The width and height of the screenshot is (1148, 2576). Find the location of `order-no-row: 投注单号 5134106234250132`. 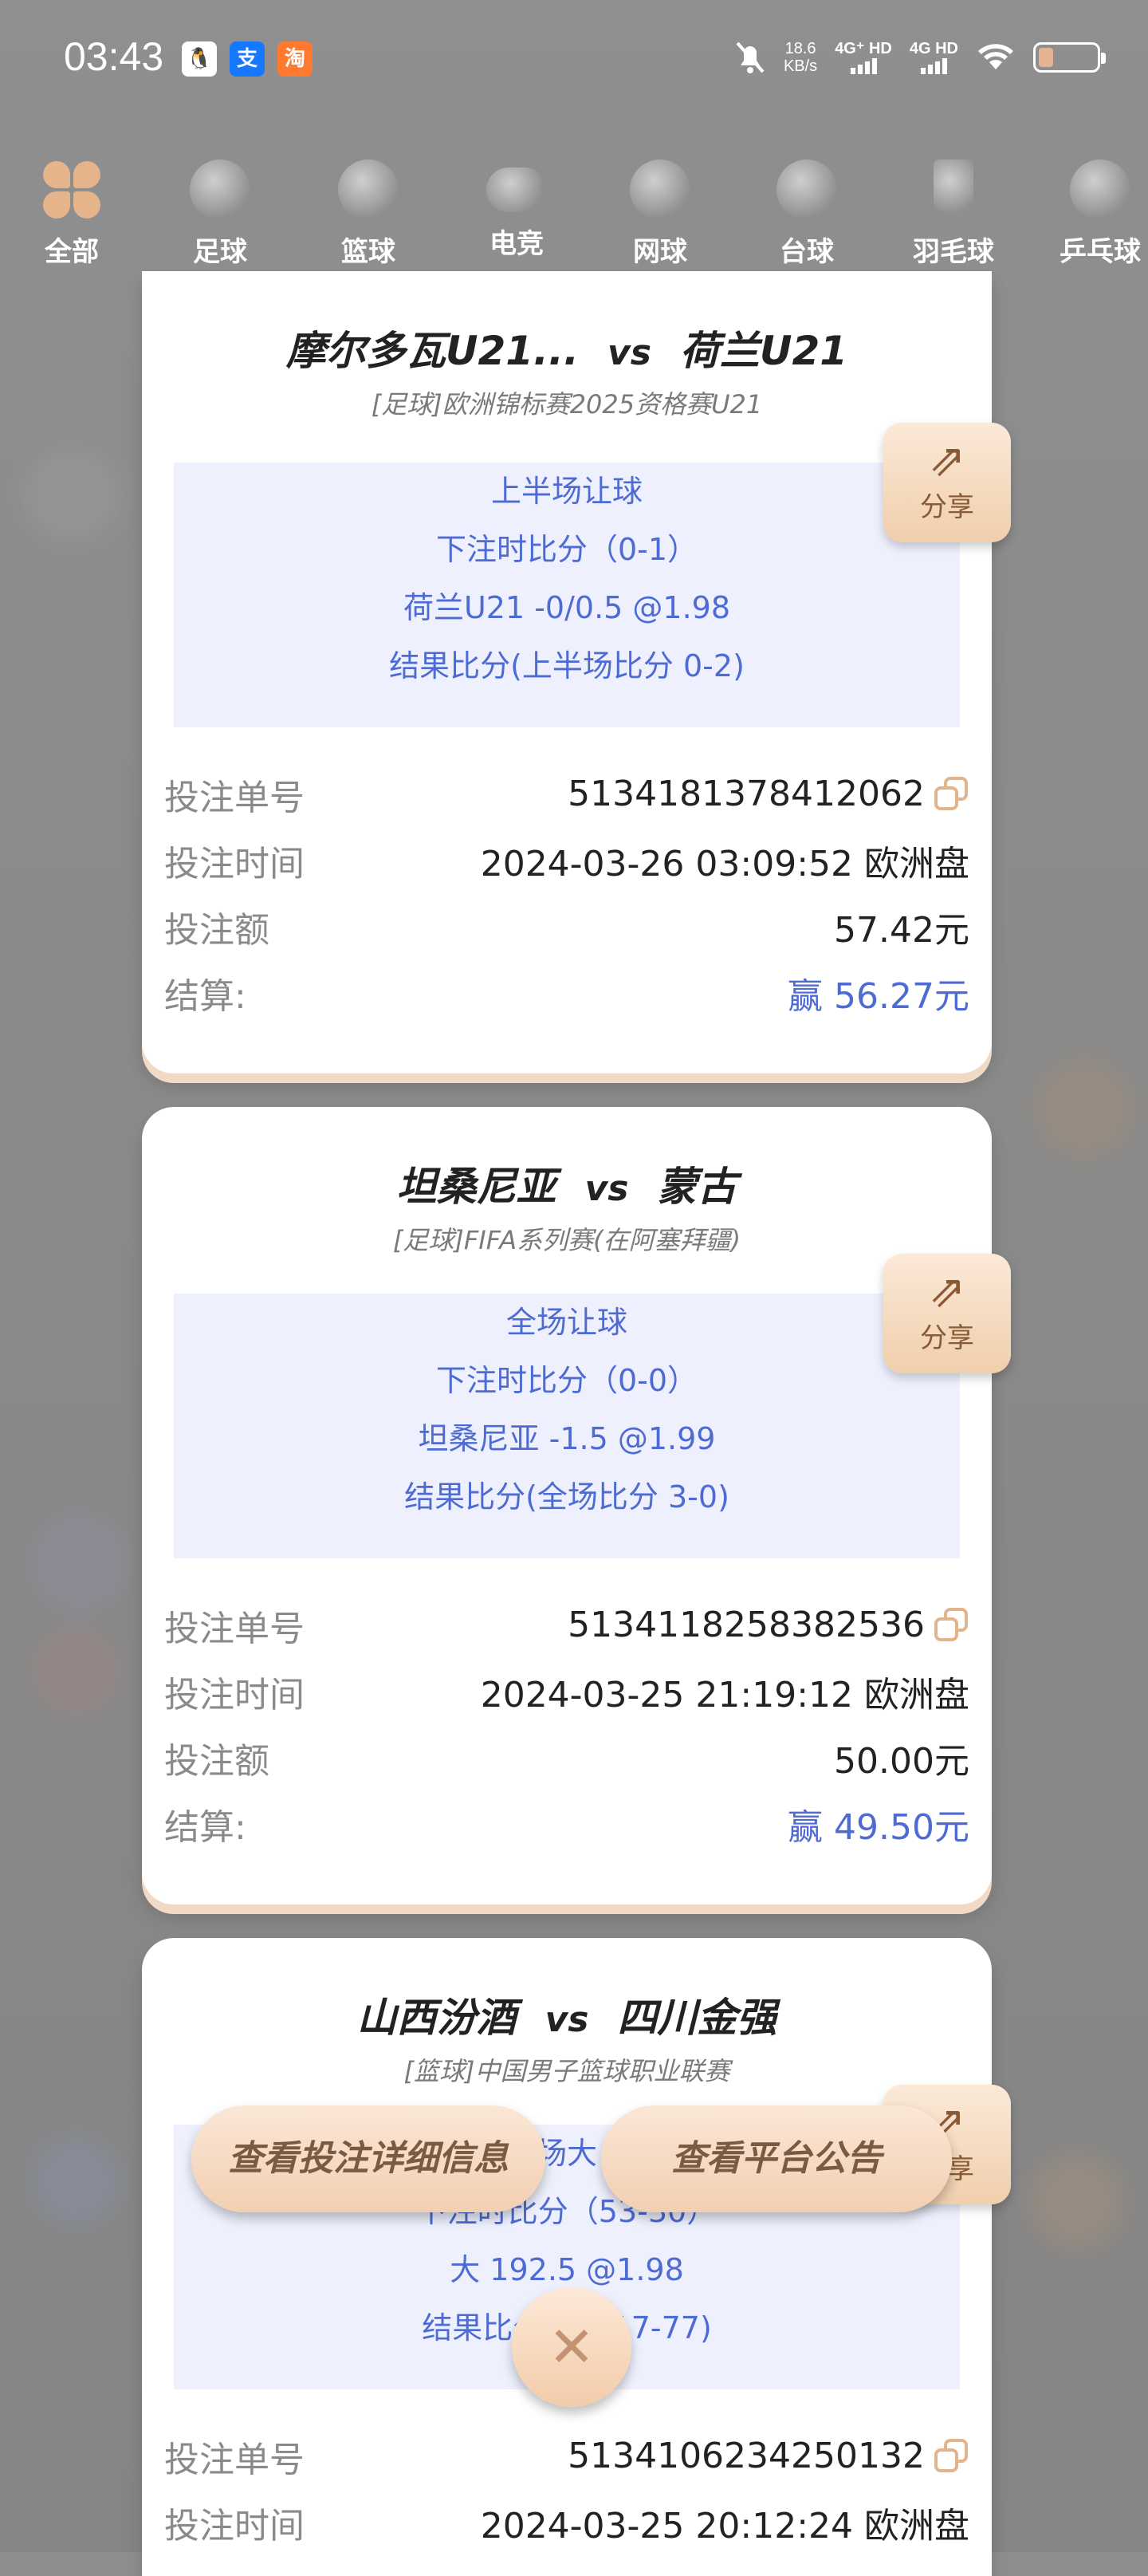

order-no-row: 投注单号 5134106234250132 is located at coordinates (566, 2456).